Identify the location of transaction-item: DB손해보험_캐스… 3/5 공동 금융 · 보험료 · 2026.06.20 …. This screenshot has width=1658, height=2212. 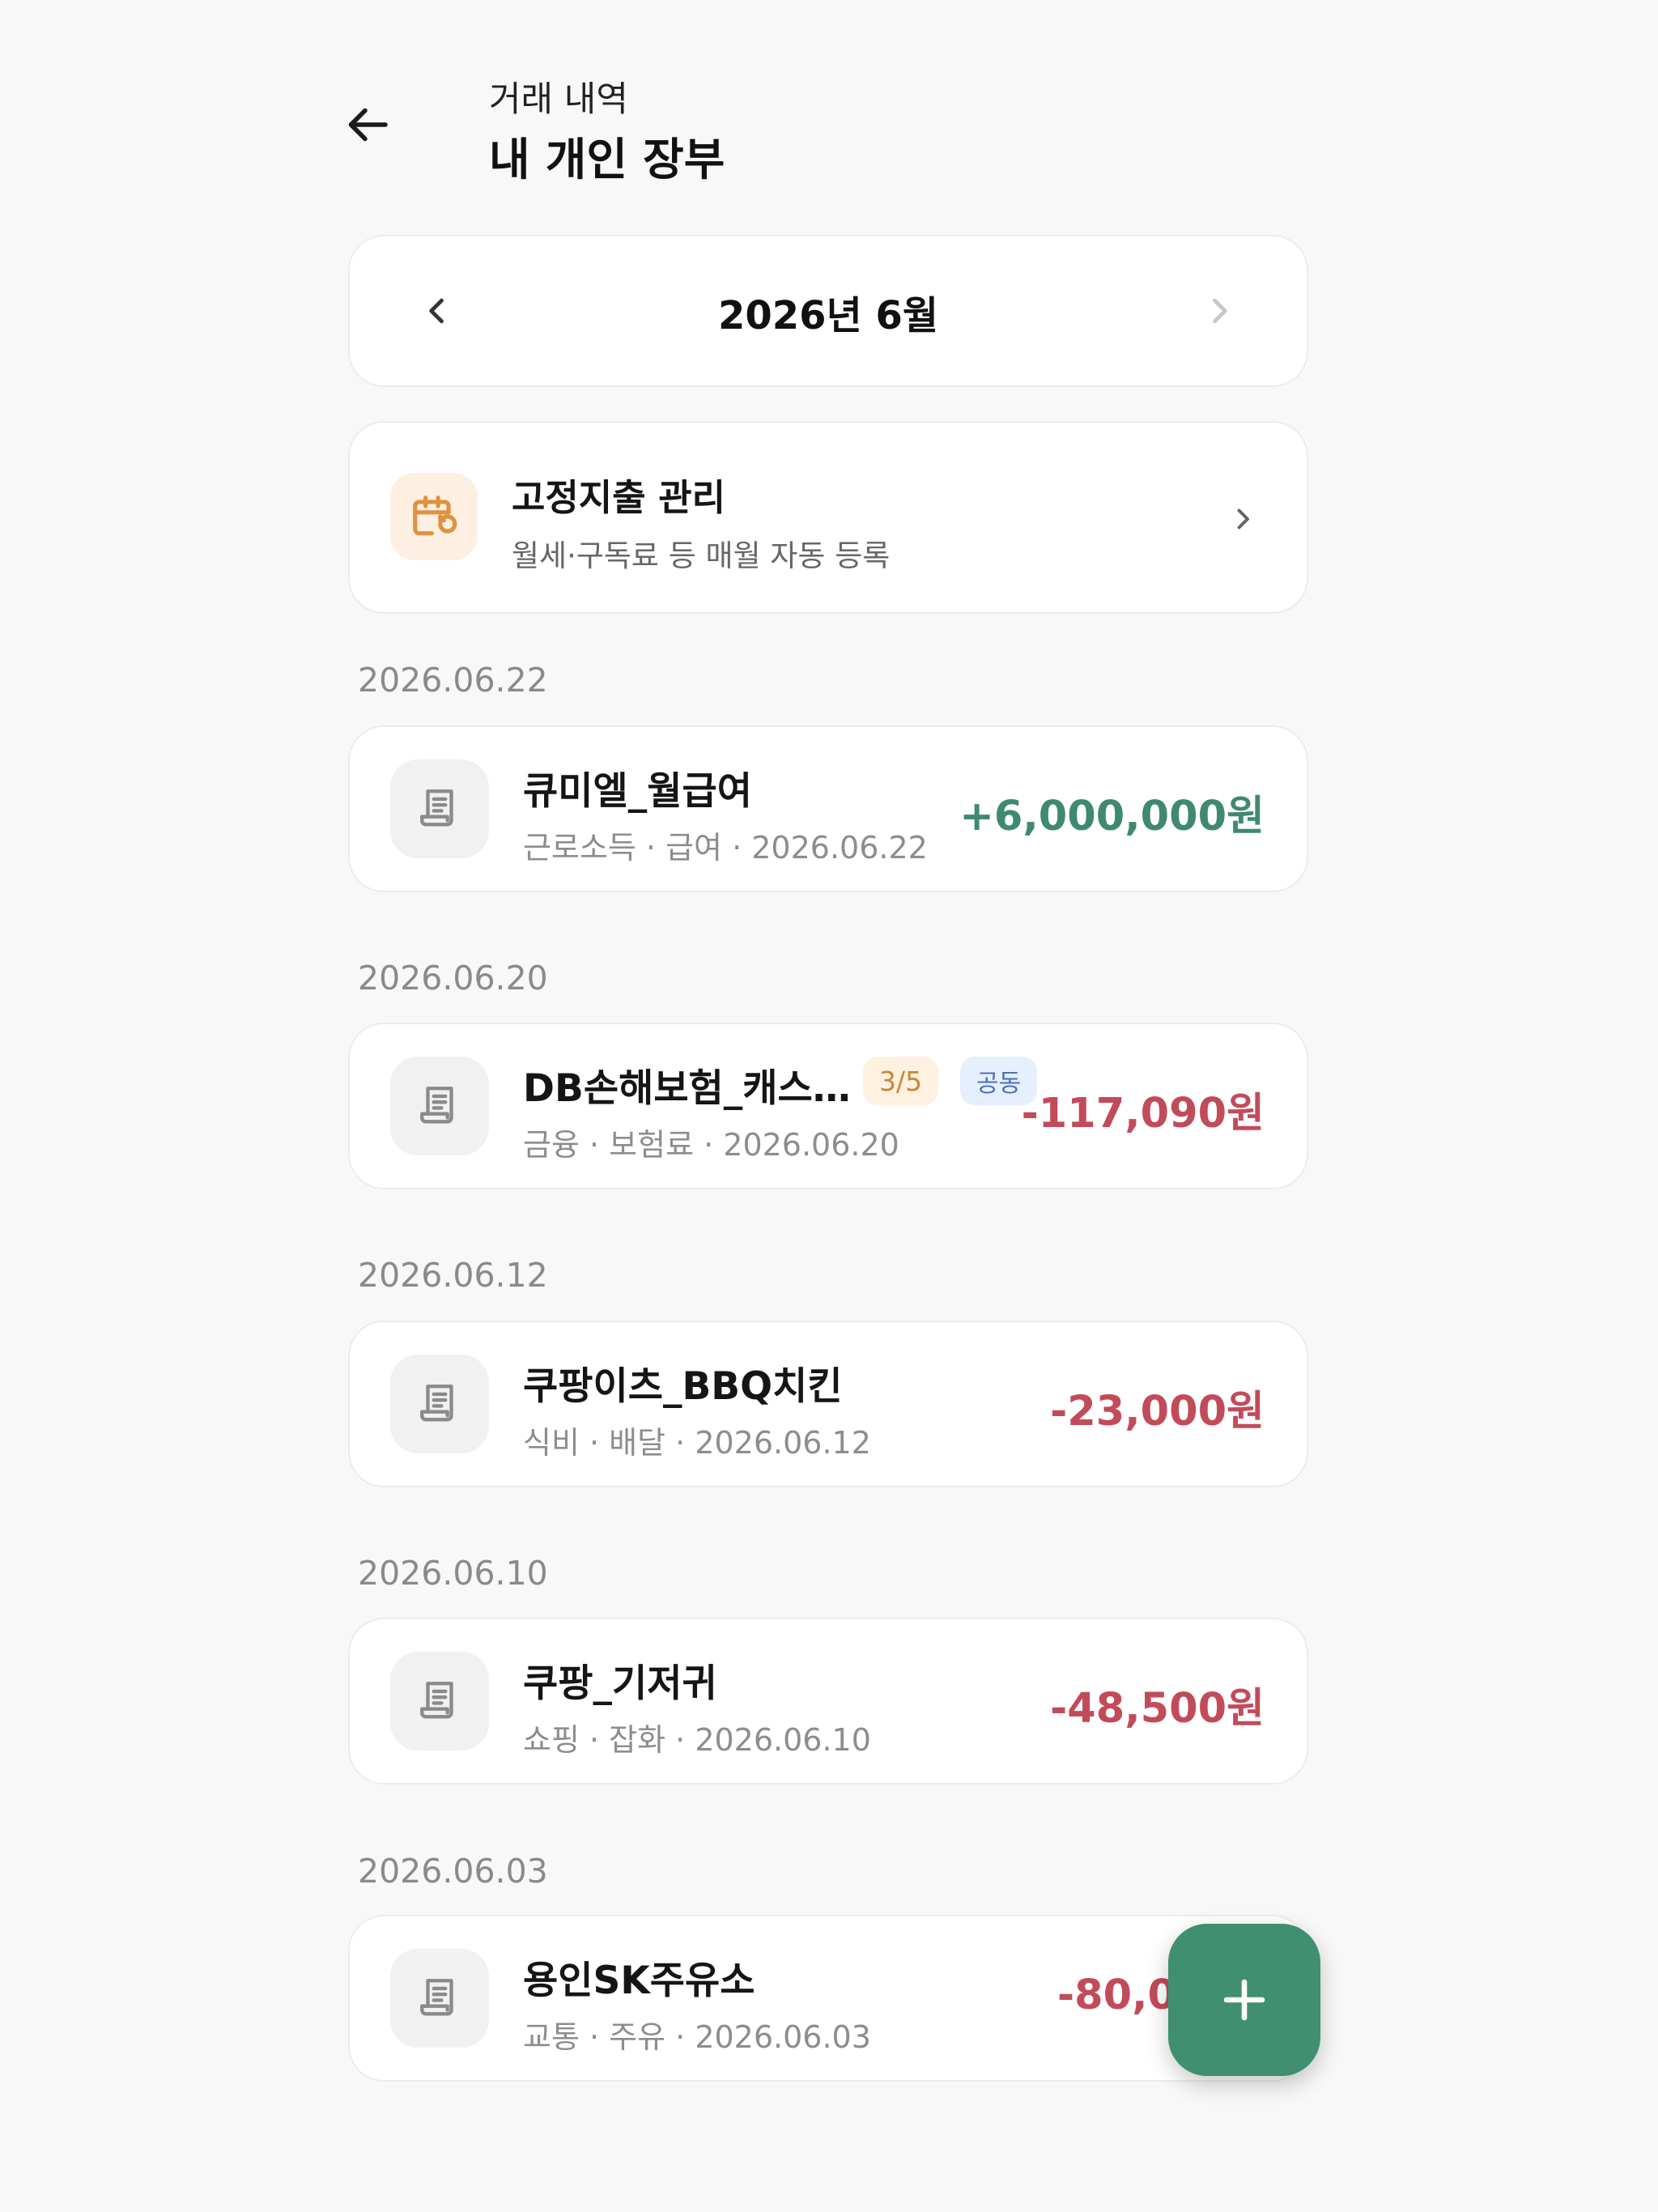
(828, 1106).